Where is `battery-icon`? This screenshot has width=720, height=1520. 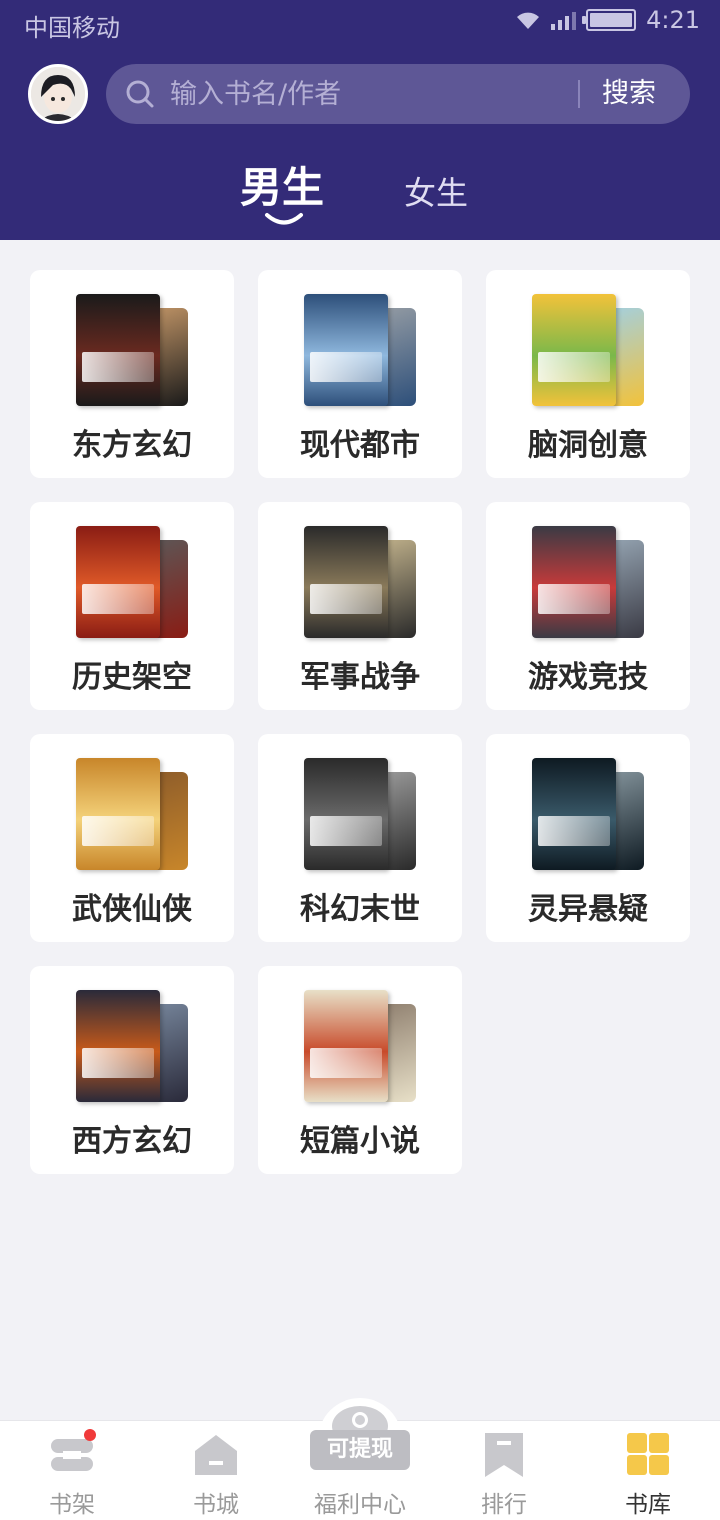 battery-icon is located at coordinates (609, 20).